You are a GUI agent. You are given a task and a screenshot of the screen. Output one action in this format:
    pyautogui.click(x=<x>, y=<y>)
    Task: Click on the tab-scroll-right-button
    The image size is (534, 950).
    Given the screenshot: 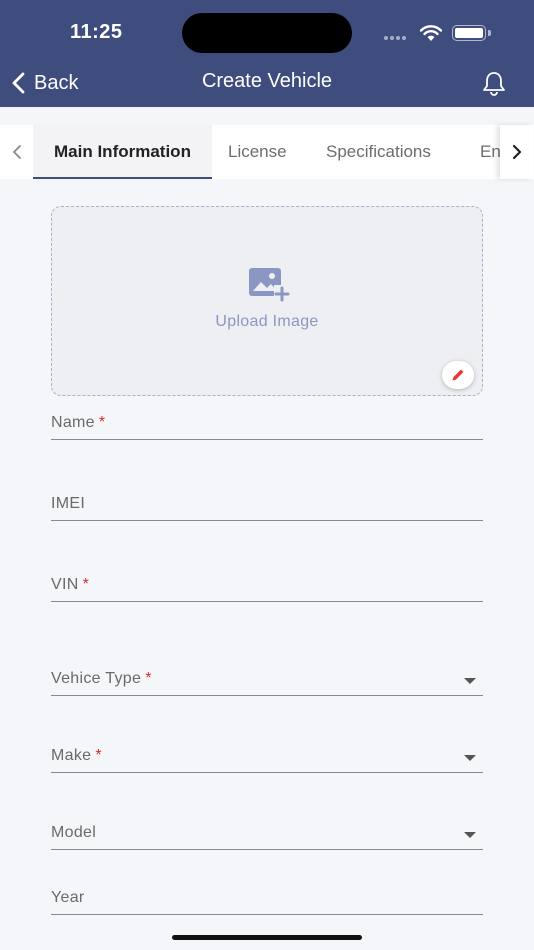 What is the action you would take?
    pyautogui.click(x=516, y=152)
    